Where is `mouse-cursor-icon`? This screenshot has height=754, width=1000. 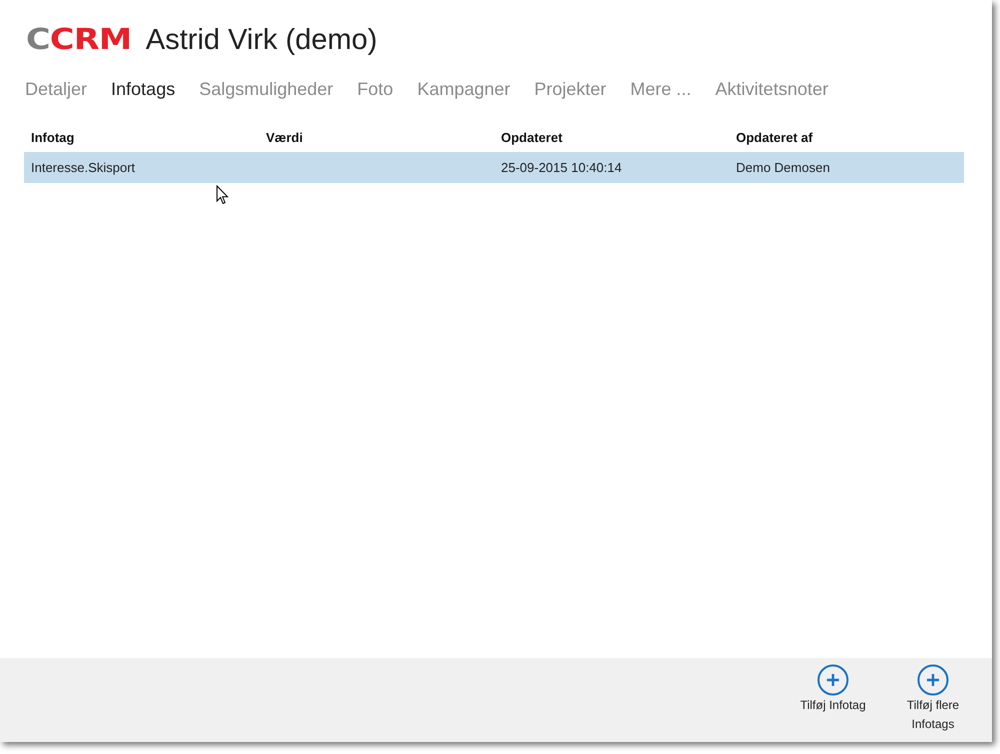 mouse-cursor-icon is located at coordinates (222, 195).